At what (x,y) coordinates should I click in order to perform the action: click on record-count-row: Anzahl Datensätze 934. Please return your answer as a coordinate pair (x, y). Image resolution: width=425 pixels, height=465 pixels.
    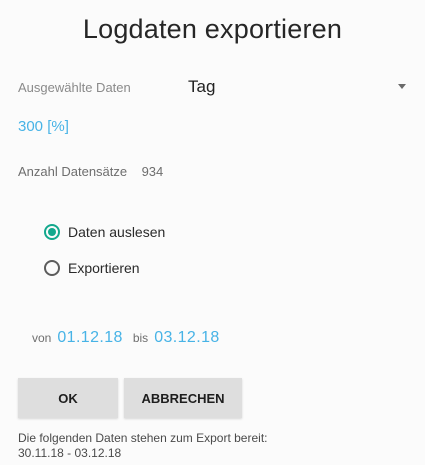
    Looking at the image, I should click on (90, 172).